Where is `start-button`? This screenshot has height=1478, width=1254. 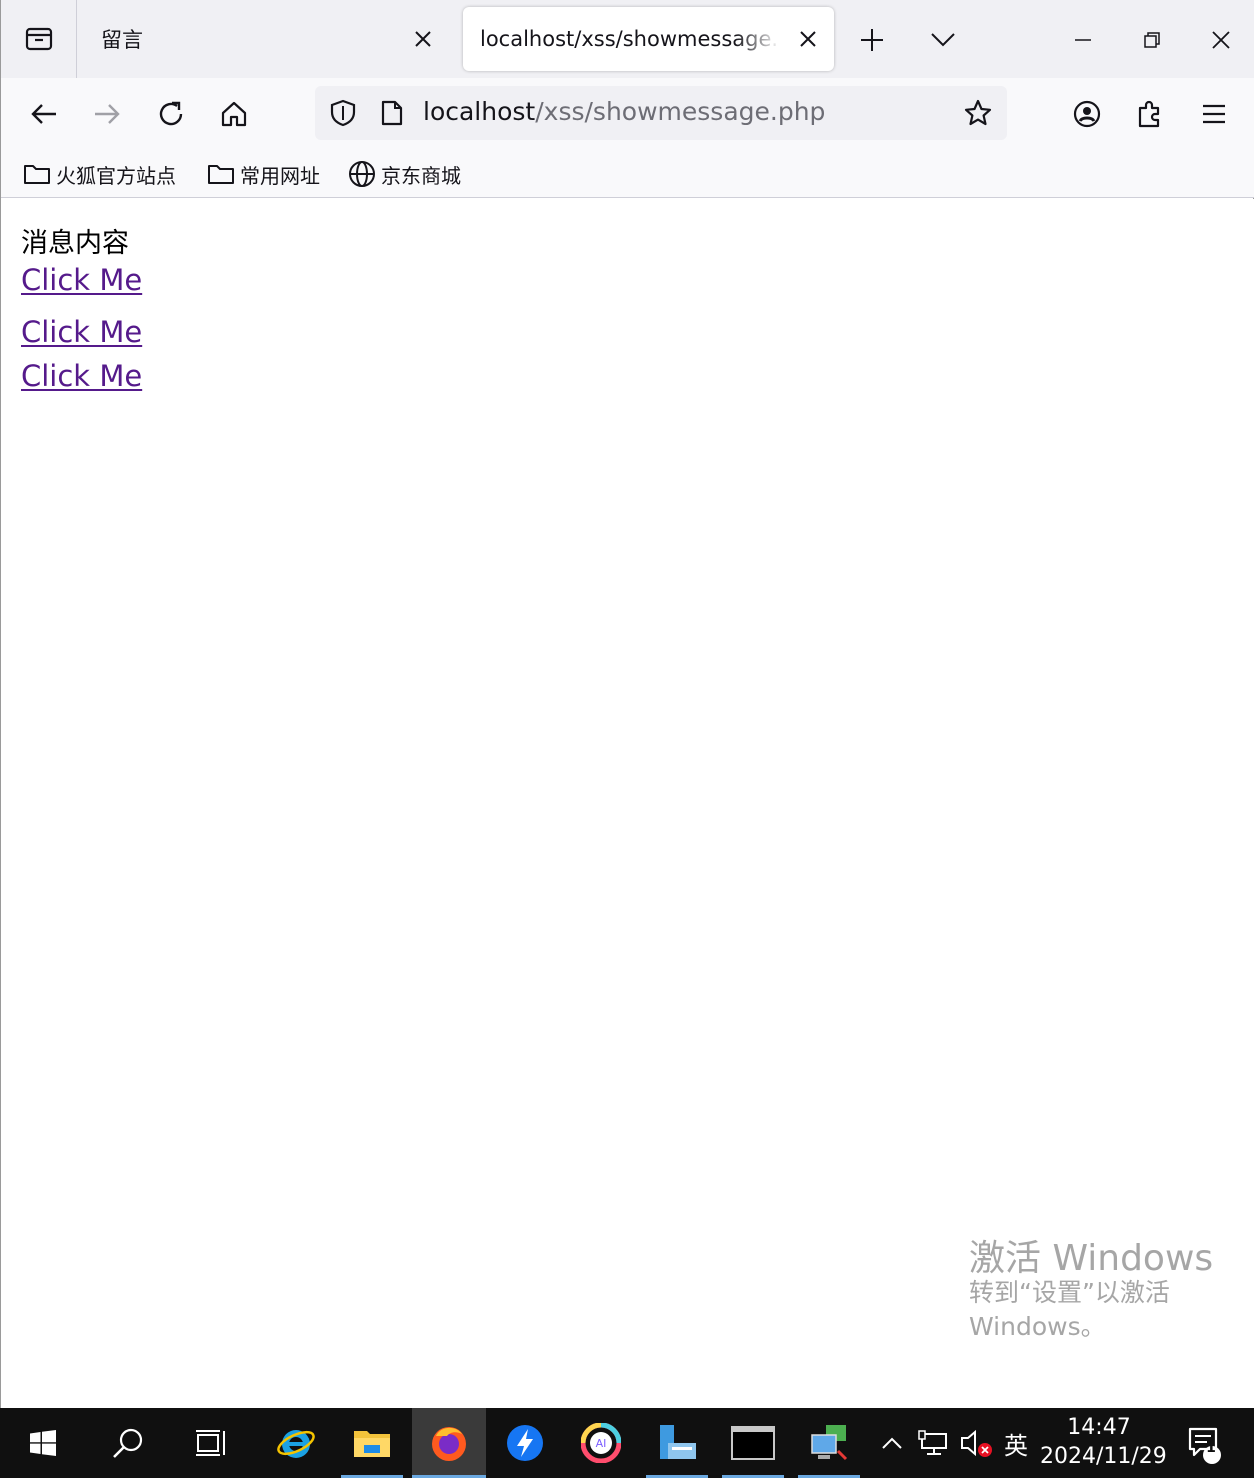 start-button is located at coordinates (43, 1443).